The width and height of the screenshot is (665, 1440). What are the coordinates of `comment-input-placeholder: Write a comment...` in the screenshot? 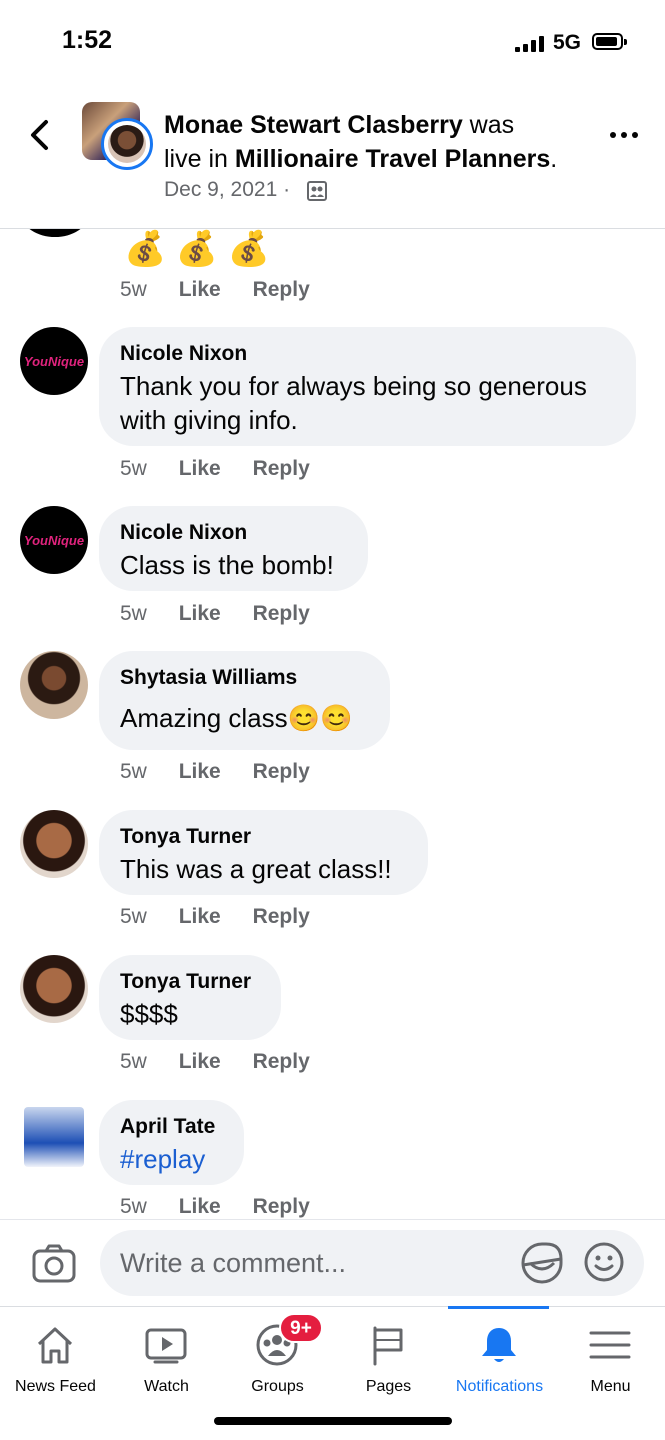 It's located at (233, 1263).